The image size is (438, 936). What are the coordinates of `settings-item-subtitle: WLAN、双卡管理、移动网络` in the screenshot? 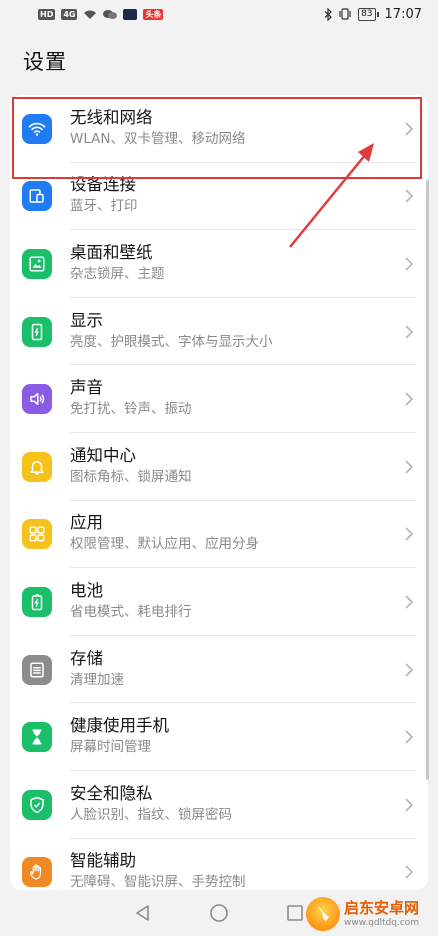 It's located at (158, 138).